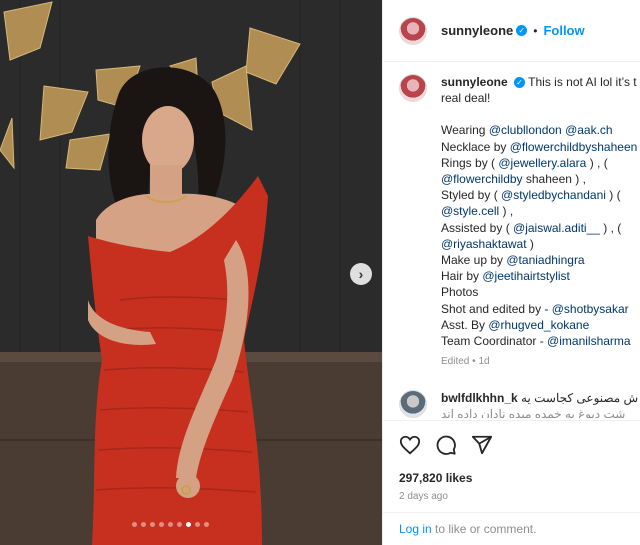 The image size is (640, 545). Describe the element at coordinates (613, 195) in the screenshot. I see `caption-segment: ) (` at that location.